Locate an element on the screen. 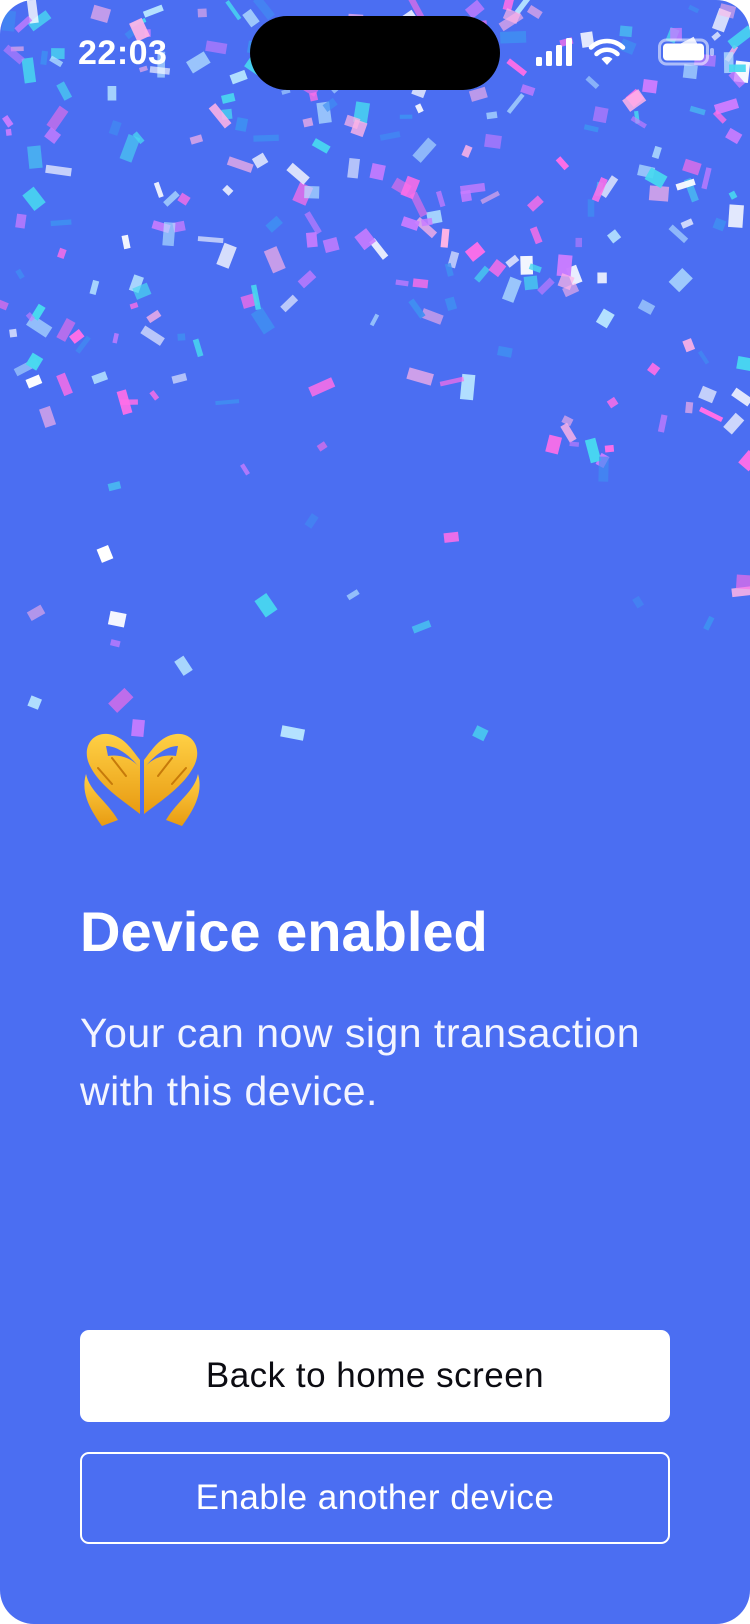 The width and height of the screenshot is (750, 1624). enable-another-device-button: Enable another device is located at coordinates (375, 1498).